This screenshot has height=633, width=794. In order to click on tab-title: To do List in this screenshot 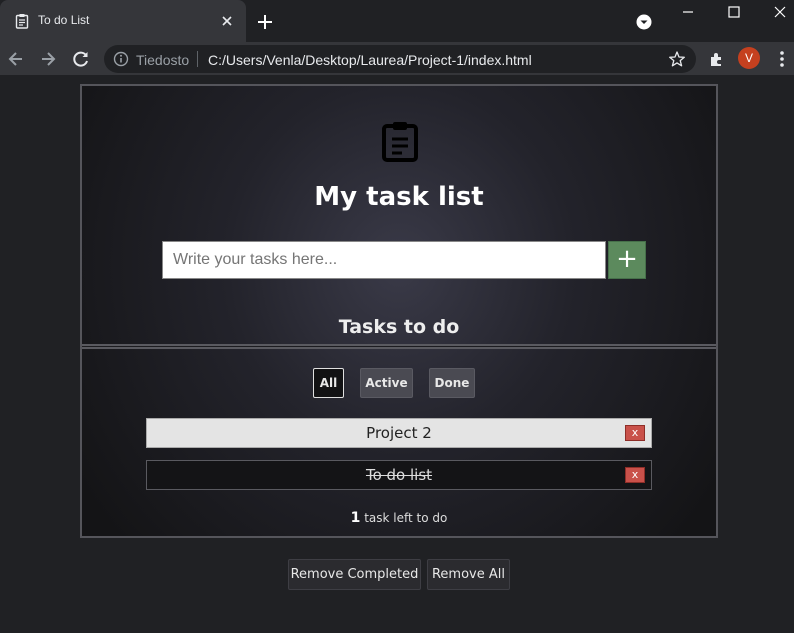, I will do `click(64, 20)`.